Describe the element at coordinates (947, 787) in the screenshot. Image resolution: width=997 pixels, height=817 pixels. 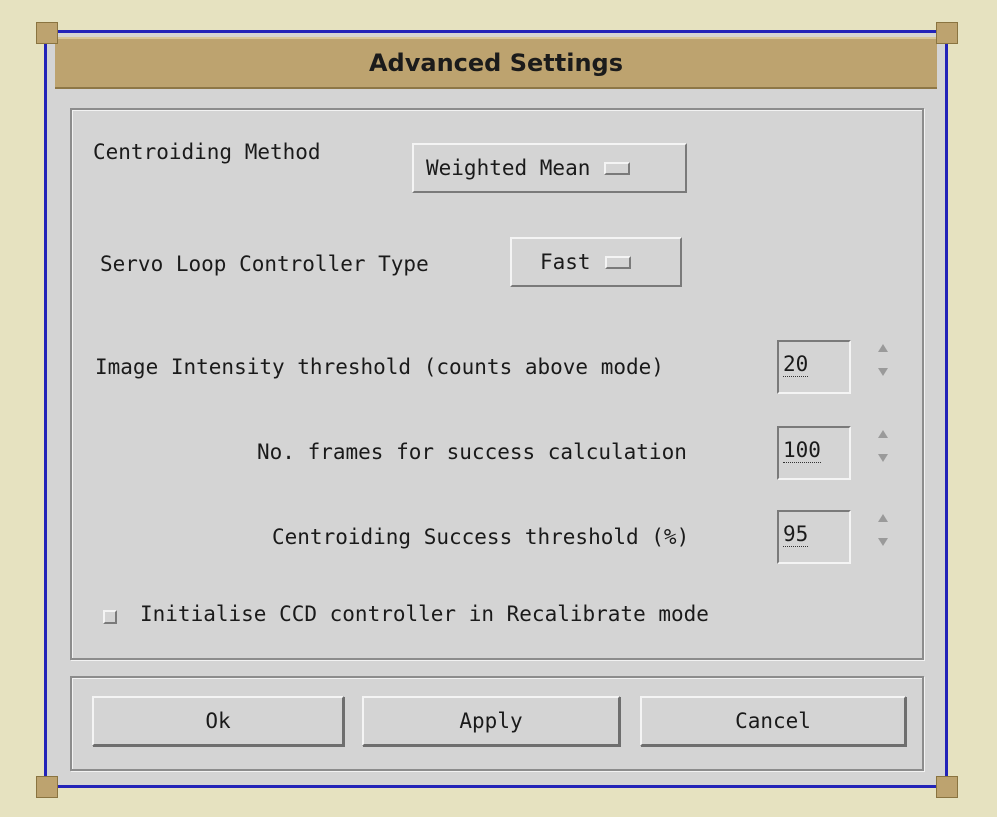
I see `window-corner-bottom-right` at that location.